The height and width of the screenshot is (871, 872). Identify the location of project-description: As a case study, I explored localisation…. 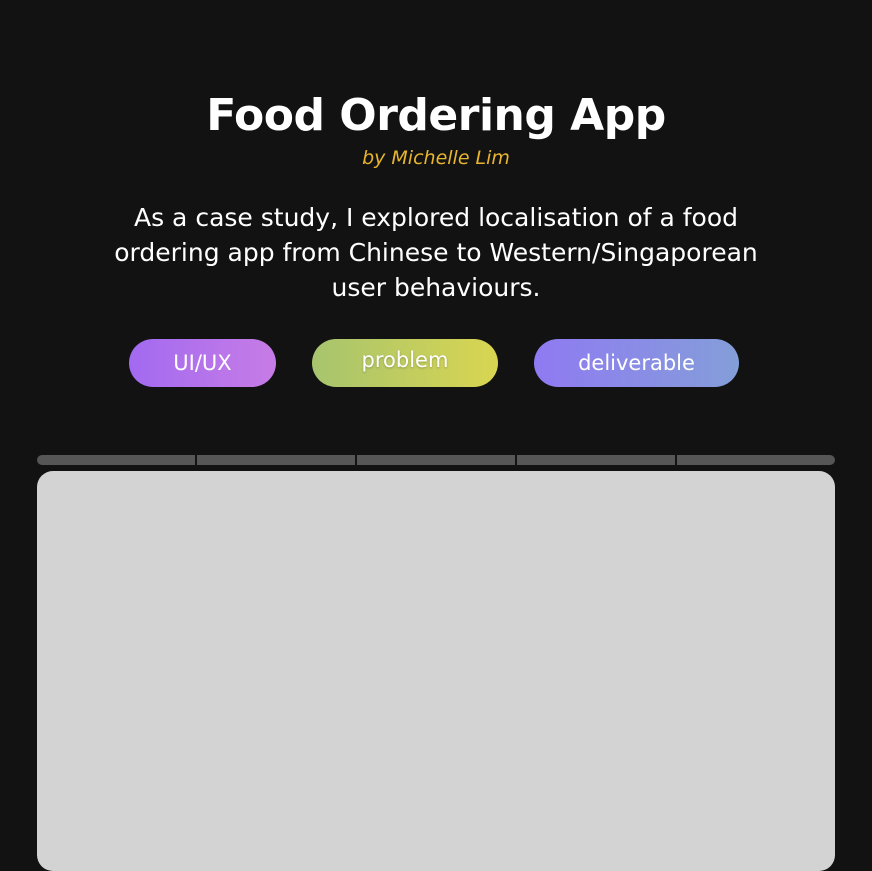
(436, 252).